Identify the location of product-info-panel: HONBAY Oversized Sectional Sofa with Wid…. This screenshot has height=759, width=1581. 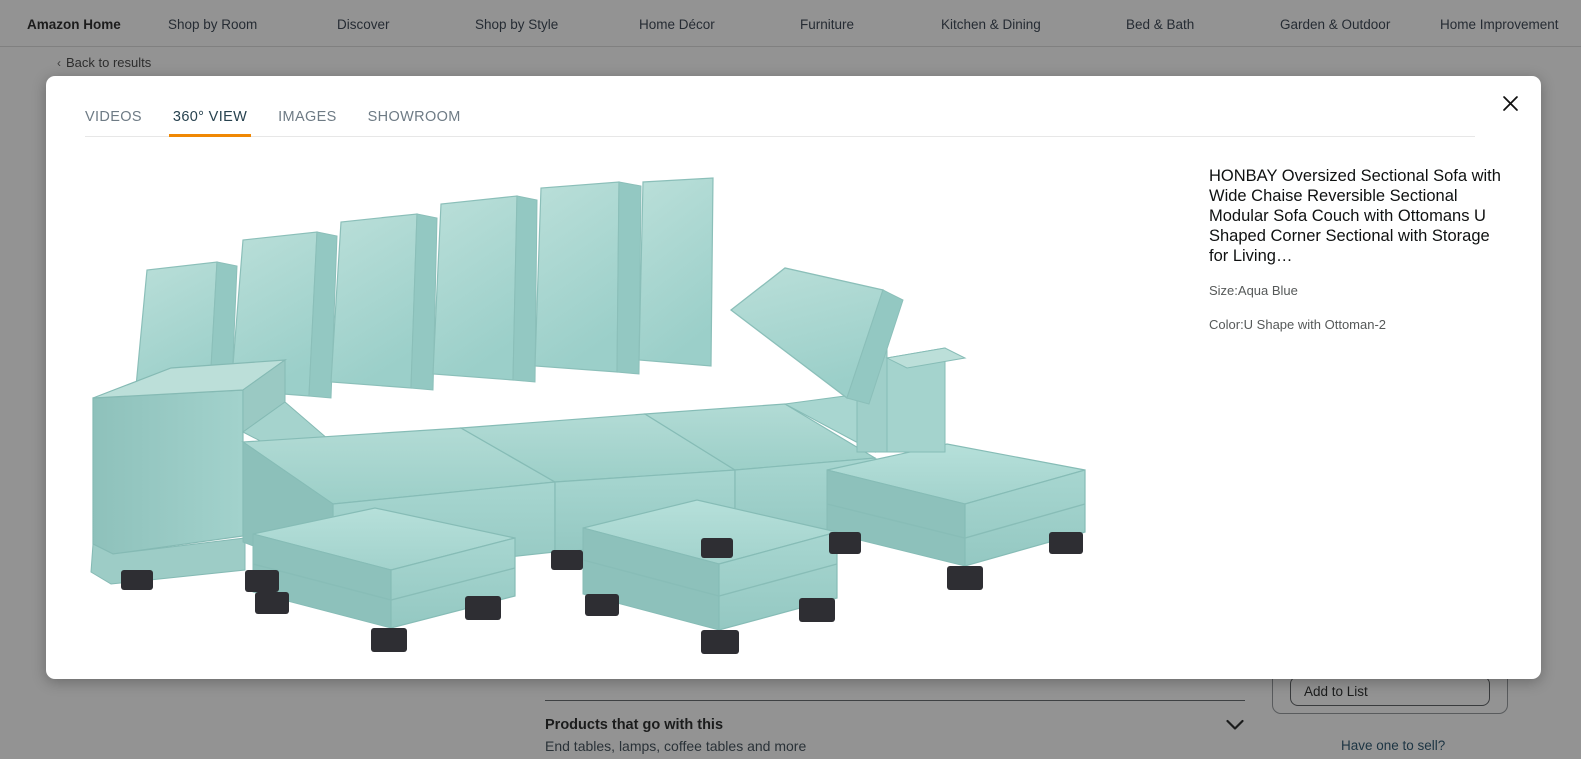
(1359, 249).